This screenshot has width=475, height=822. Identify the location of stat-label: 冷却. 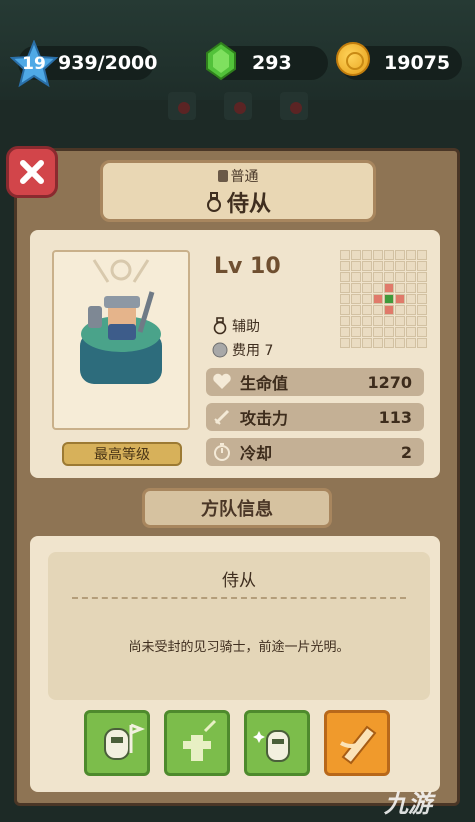
(256, 453).